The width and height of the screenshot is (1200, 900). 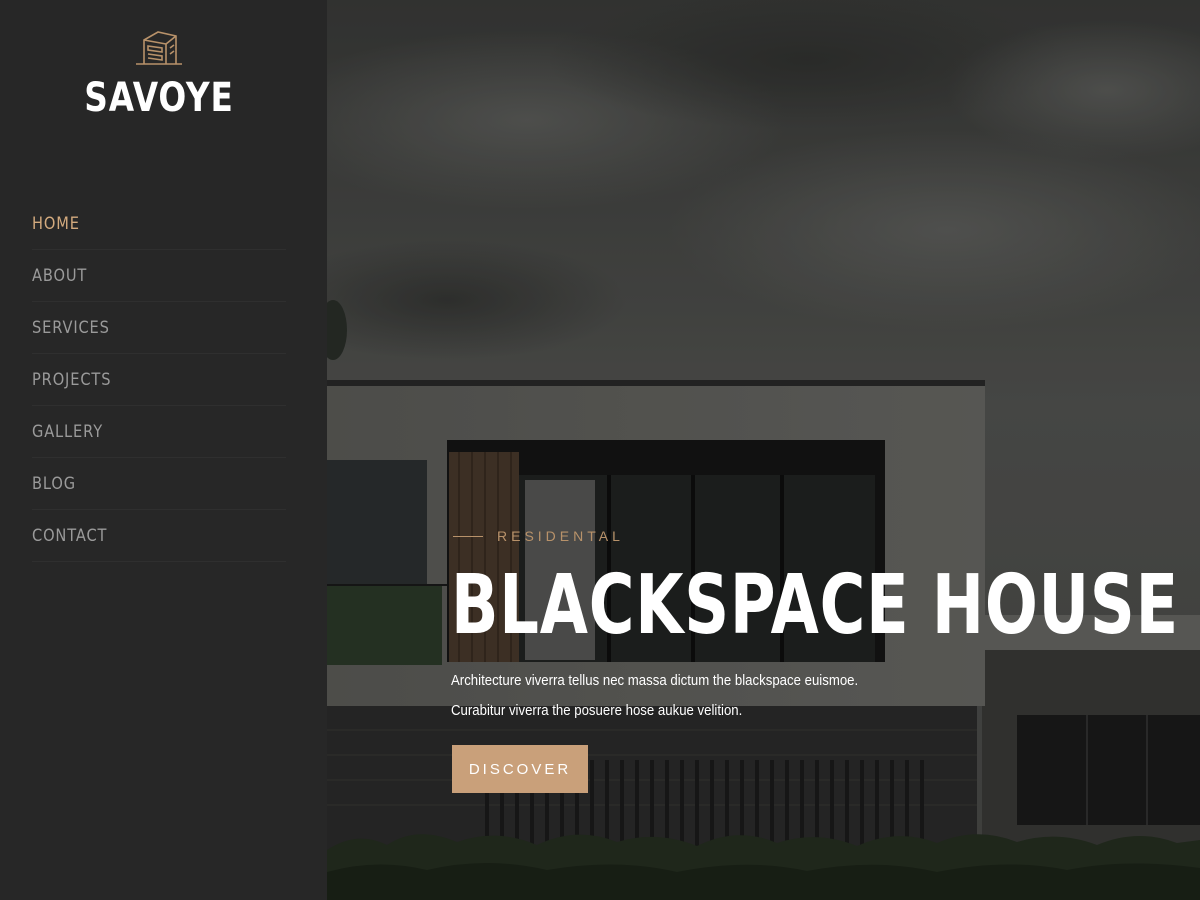 What do you see at coordinates (520, 769) in the screenshot?
I see `discover-button: DISCOVER` at bounding box center [520, 769].